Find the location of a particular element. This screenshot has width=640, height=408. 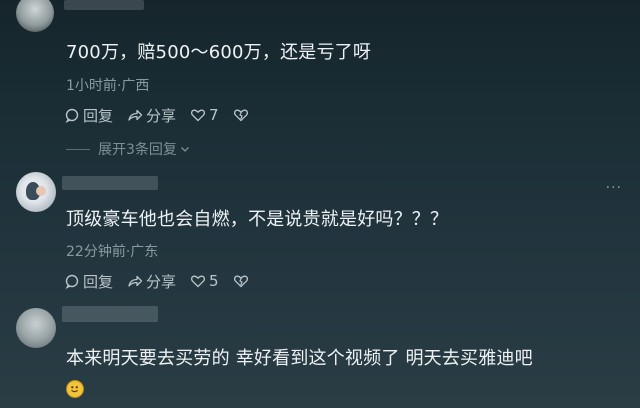

more-options-button: ··· is located at coordinates (614, 188).